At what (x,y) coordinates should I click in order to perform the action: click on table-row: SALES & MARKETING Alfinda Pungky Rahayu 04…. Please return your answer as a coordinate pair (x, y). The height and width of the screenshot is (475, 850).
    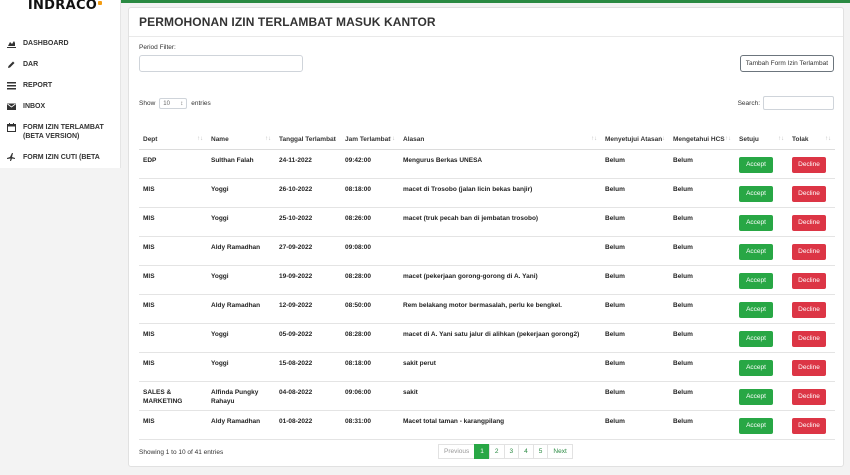
    Looking at the image, I should click on (487, 396).